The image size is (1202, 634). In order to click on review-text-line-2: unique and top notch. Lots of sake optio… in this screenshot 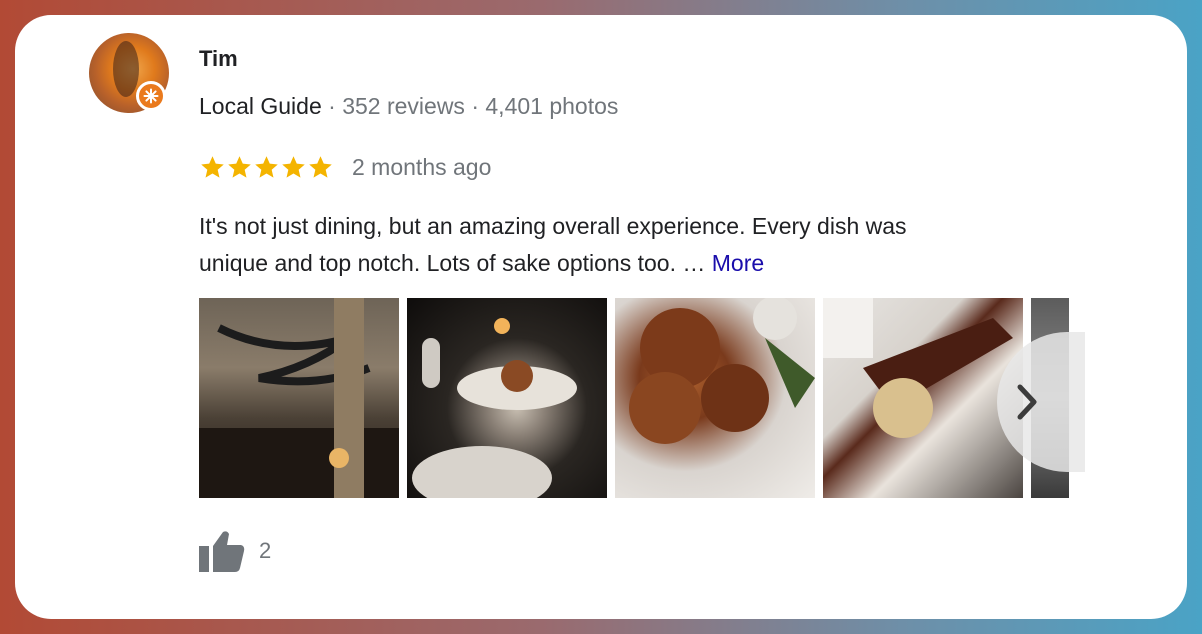, I will do `click(455, 263)`.